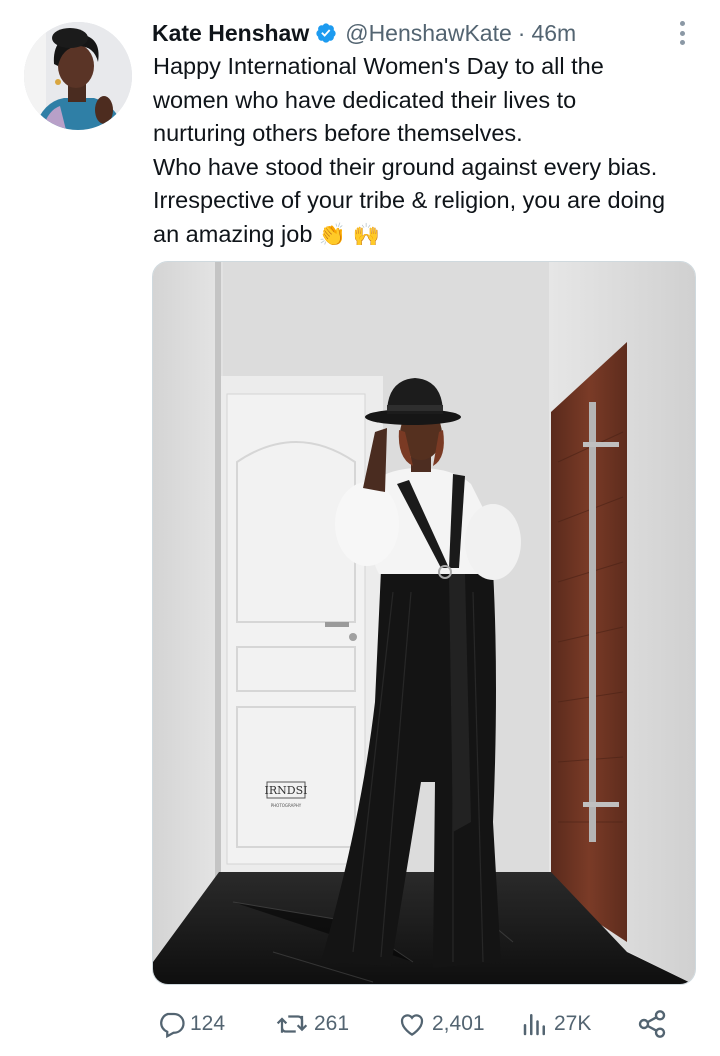 Image resolution: width=720 pixels, height=1056 pixels. I want to click on avatar, so click(78, 76).